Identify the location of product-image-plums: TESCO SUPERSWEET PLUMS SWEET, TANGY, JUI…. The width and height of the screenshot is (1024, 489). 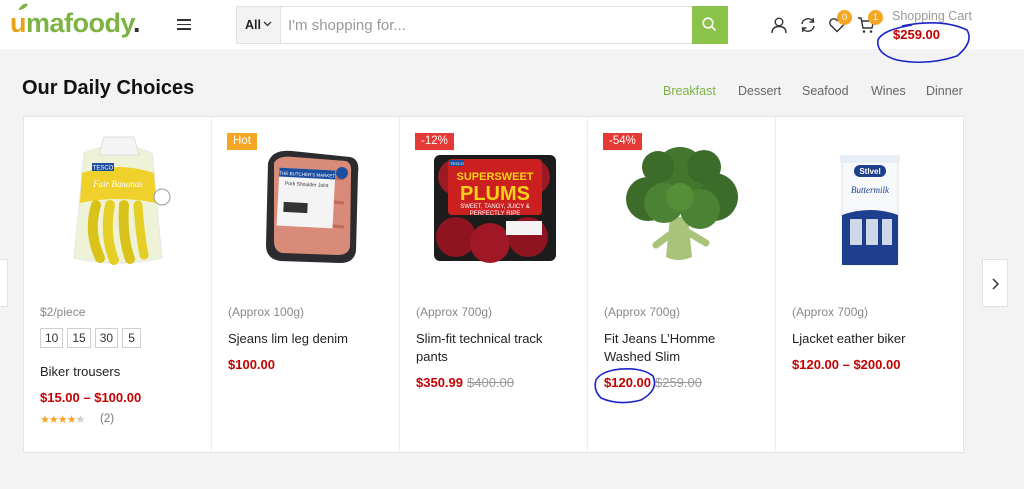
(494, 201).